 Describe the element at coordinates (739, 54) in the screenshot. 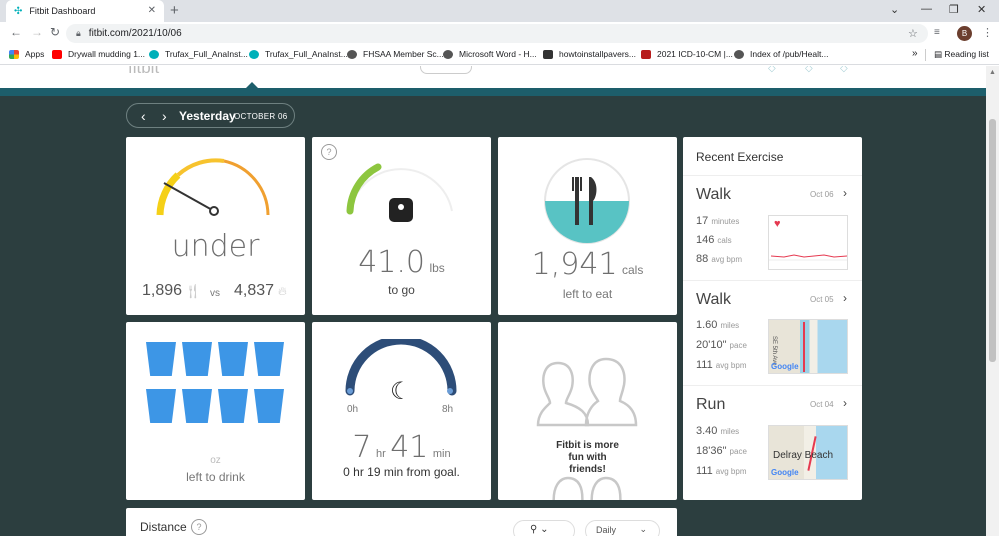

I see `globe-icon` at that location.